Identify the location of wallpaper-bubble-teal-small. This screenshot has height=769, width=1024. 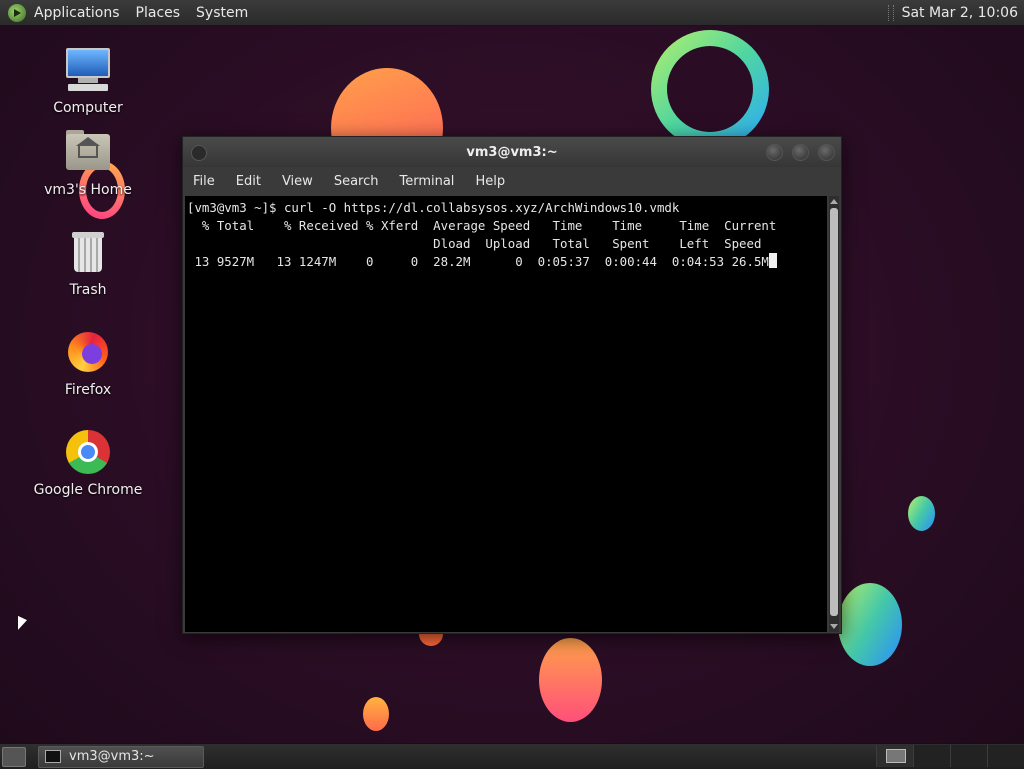
(921, 513).